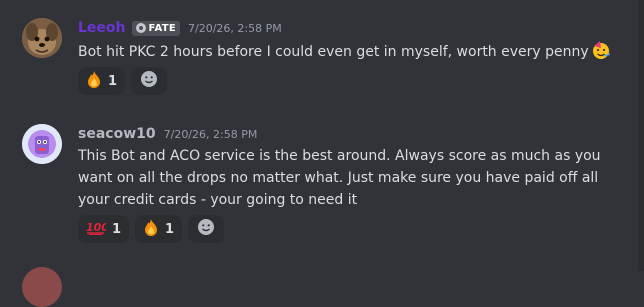 Image resolution: width=644 pixels, height=307 pixels. What do you see at coordinates (102, 28) in the screenshot?
I see `username: Leeoh` at bounding box center [102, 28].